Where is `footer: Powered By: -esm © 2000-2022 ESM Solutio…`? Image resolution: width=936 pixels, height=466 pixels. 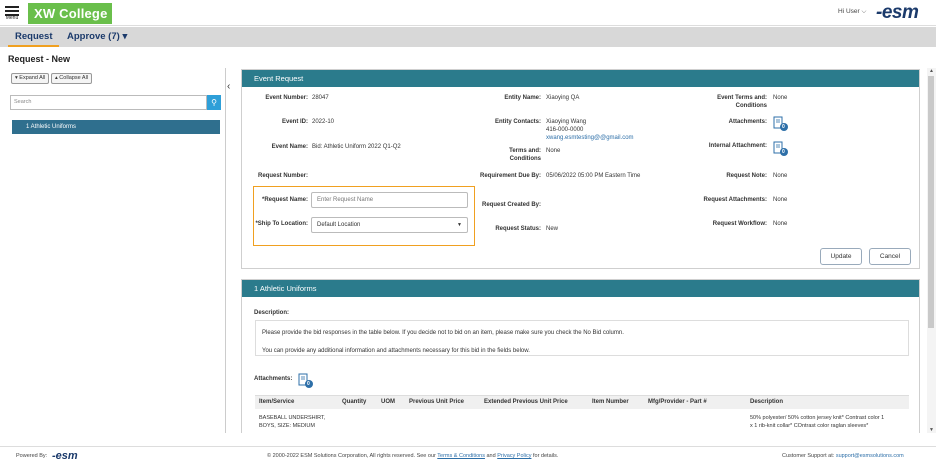
footer: Powered By: -esm © 2000-2022 ESM Solutio… is located at coordinates (468, 455).